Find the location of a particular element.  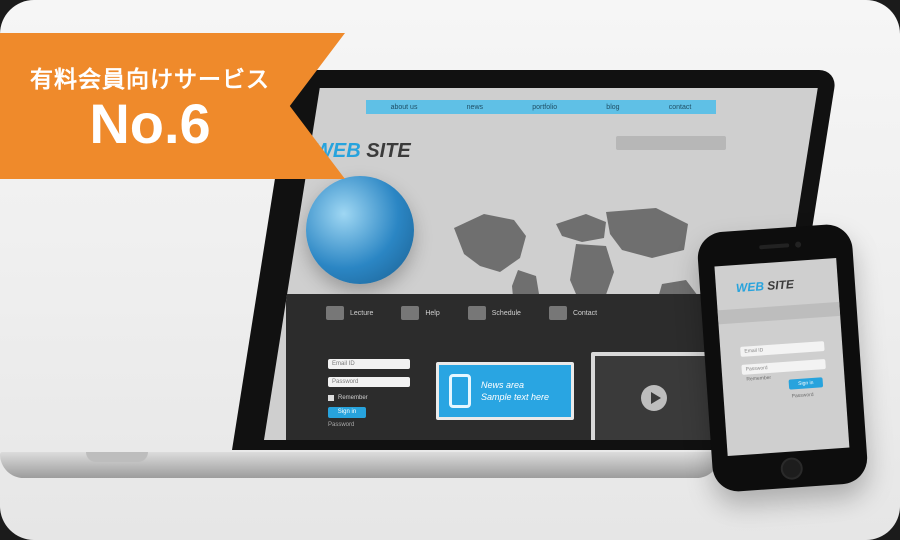

phone-brand: WEB SITE is located at coordinates (765, 286).